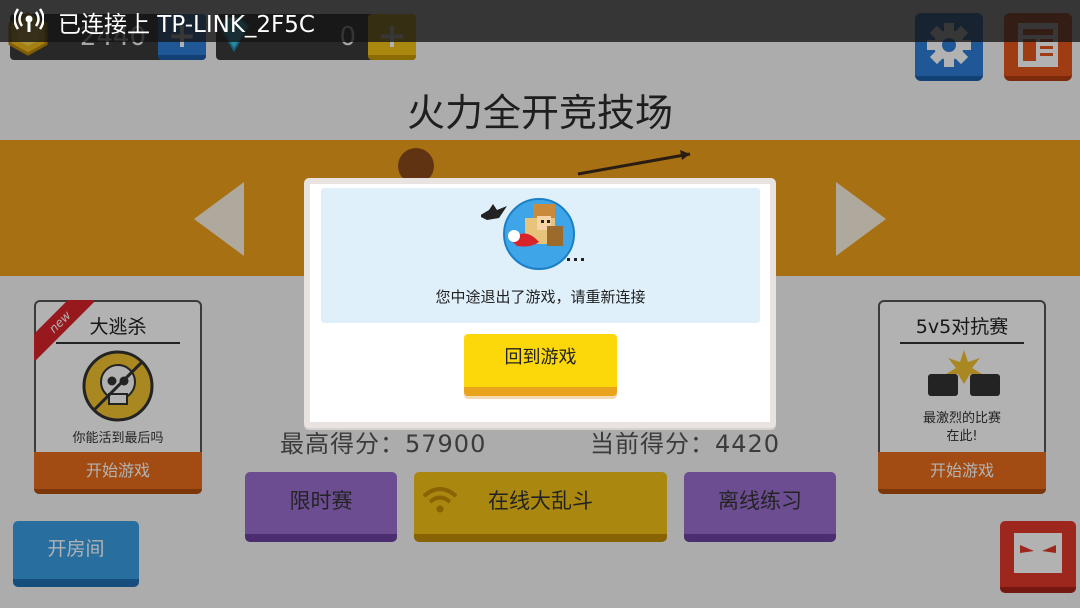 This screenshot has width=1080, height=608. What do you see at coordinates (540, 21) in the screenshot?
I see `status-bar: 已连接上 TP-LINK_2F5C` at bounding box center [540, 21].